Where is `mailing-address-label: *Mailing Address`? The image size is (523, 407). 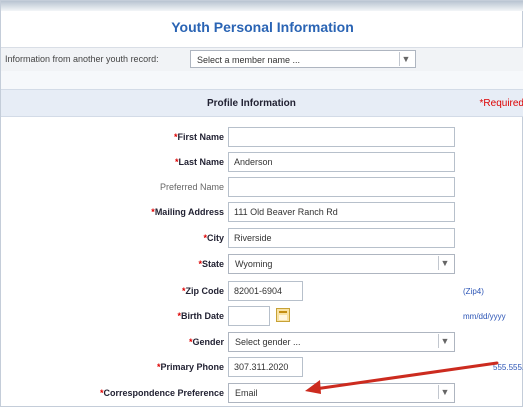
mailing-address-label: *Mailing Address is located at coordinates (187, 212).